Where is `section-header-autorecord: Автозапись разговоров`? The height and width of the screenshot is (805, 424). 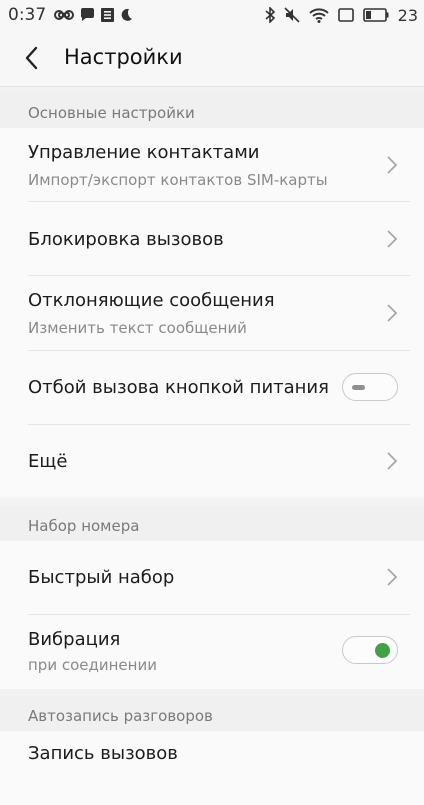 section-header-autorecord: Автозапись разговоров is located at coordinates (212, 716).